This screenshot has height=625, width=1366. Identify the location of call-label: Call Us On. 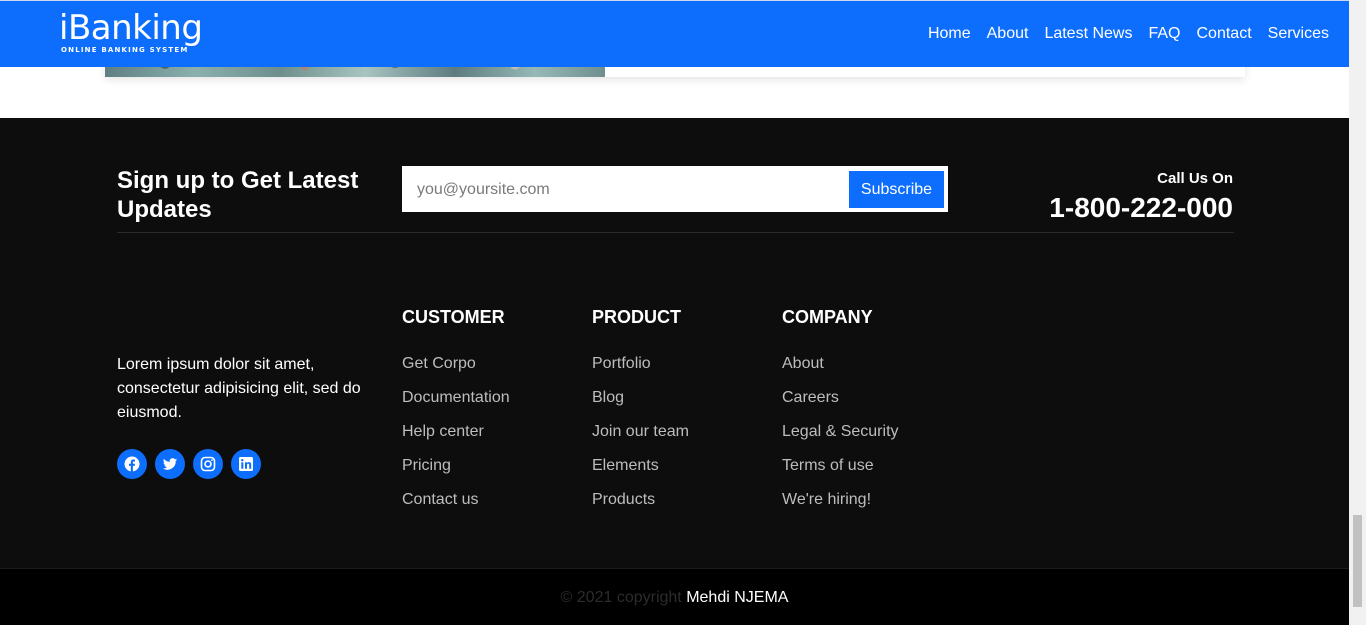
(1195, 178).